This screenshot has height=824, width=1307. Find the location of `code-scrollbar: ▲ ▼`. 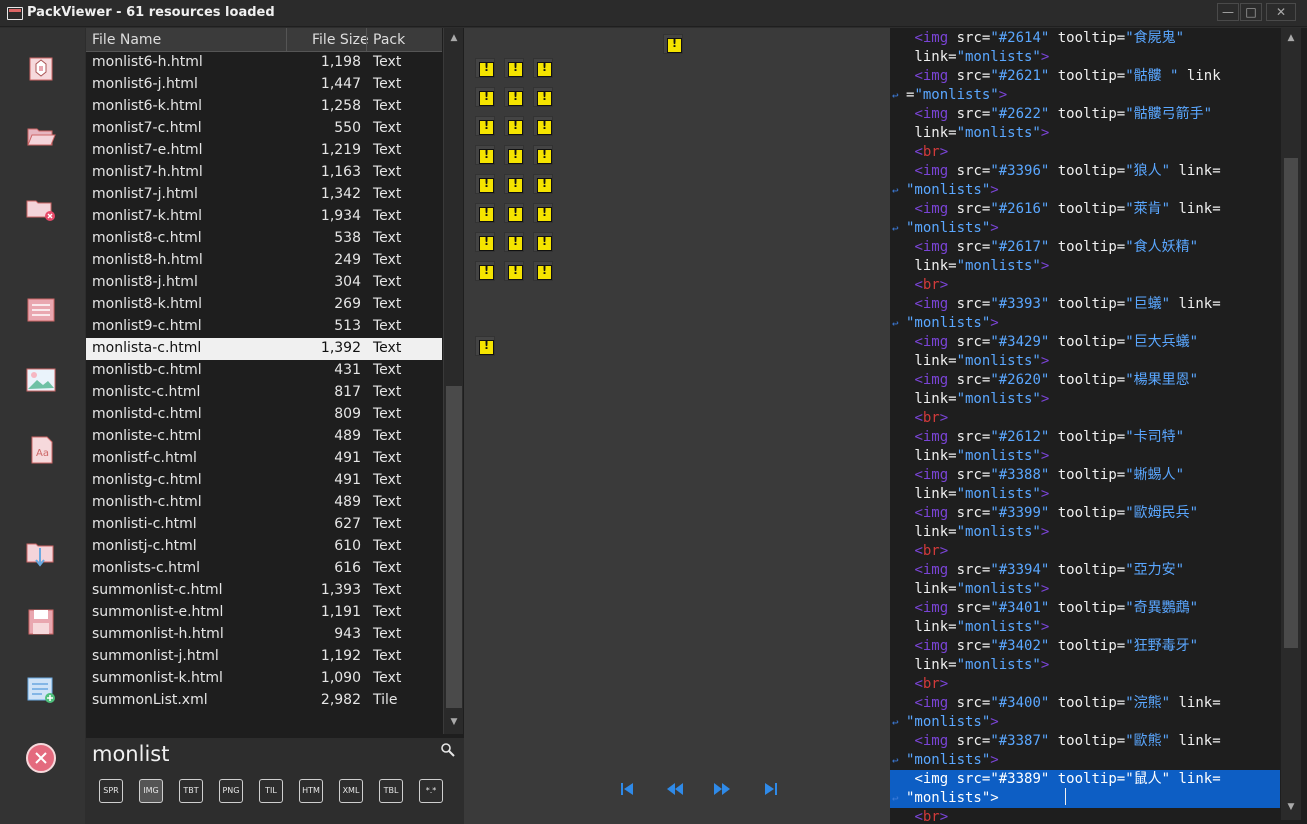

code-scrollbar: ▲ ▼ is located at coordinates (1291, 424).